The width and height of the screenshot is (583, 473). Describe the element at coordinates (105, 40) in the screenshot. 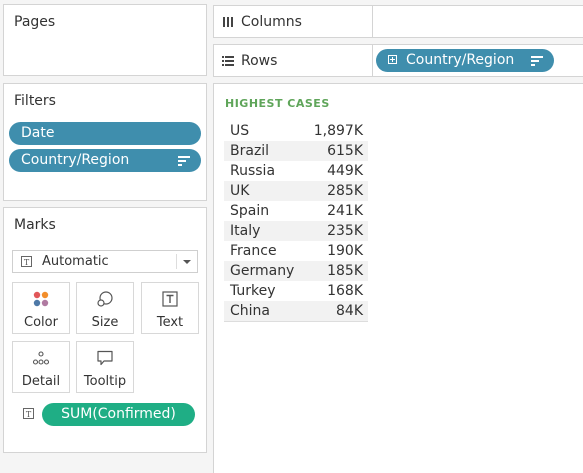

I see `pages-shelf: Pages` at that location.